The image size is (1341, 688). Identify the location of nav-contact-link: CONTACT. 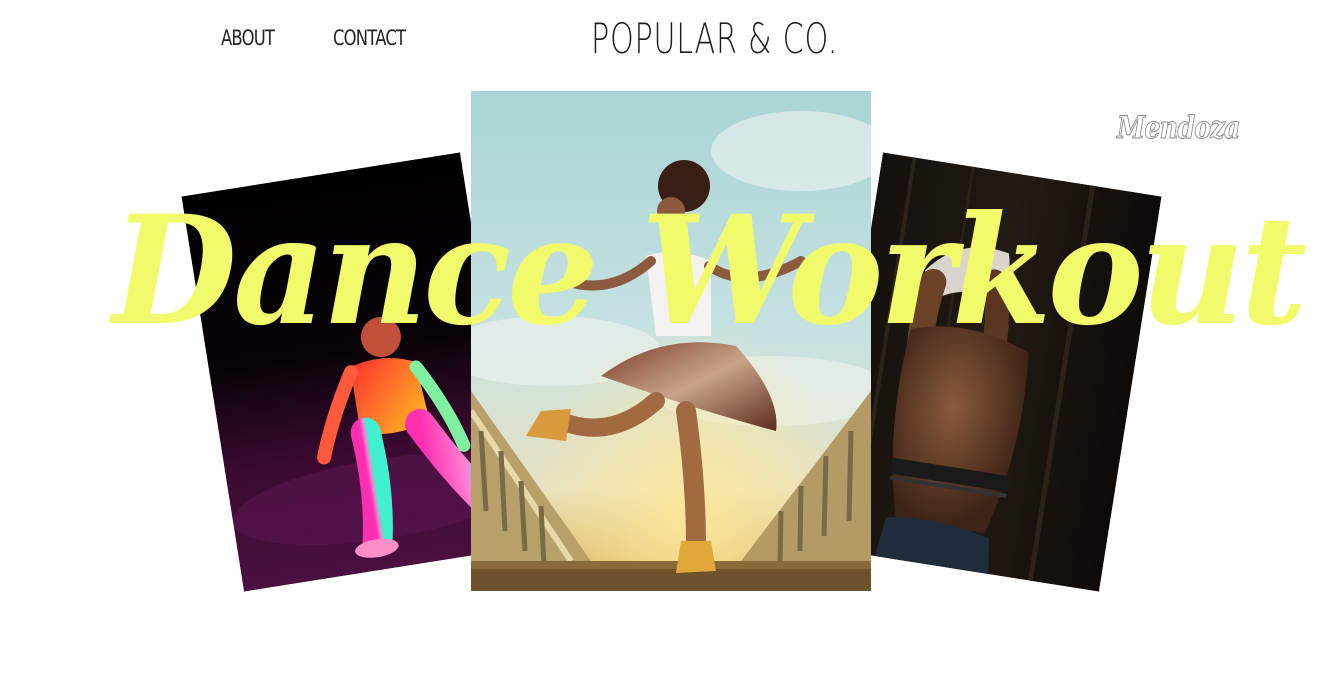
(369, 38).